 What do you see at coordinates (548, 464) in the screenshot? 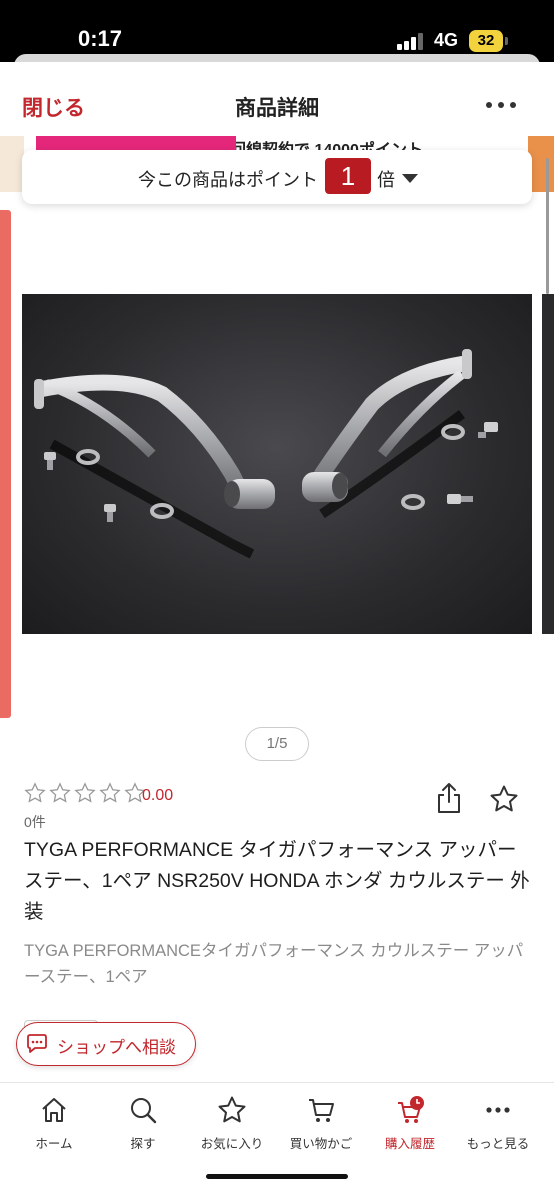
I see `next-product-image-peek` at bounding box center [548, 464].